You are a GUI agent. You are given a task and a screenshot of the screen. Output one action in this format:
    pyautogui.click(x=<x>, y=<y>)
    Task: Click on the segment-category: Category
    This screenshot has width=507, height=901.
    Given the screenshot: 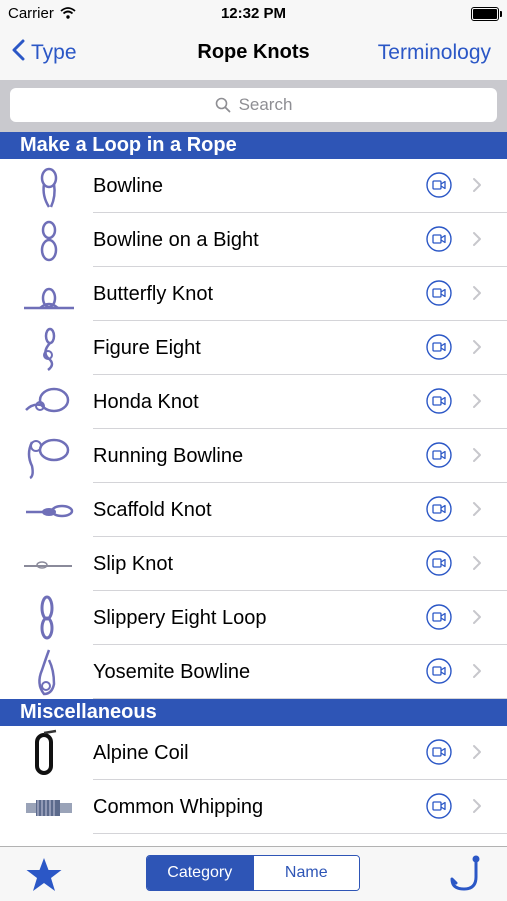 What is the action you would take?
    pyautogui.click(x=200, y=873)
    